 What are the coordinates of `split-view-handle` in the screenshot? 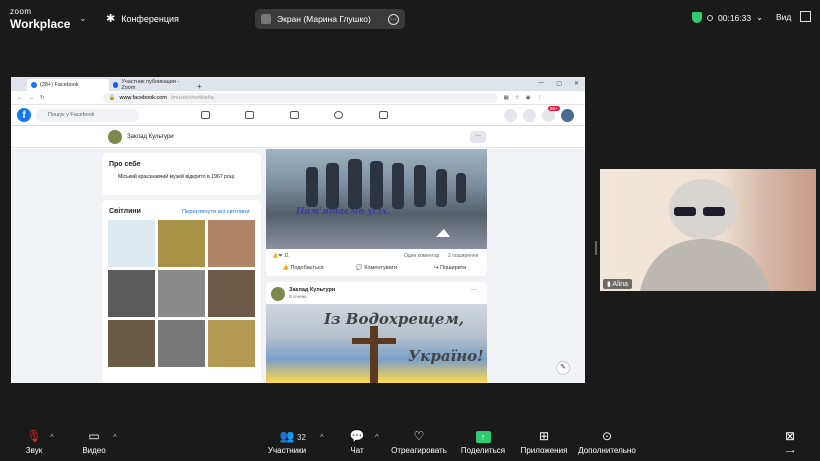 It's located at (596, 248).